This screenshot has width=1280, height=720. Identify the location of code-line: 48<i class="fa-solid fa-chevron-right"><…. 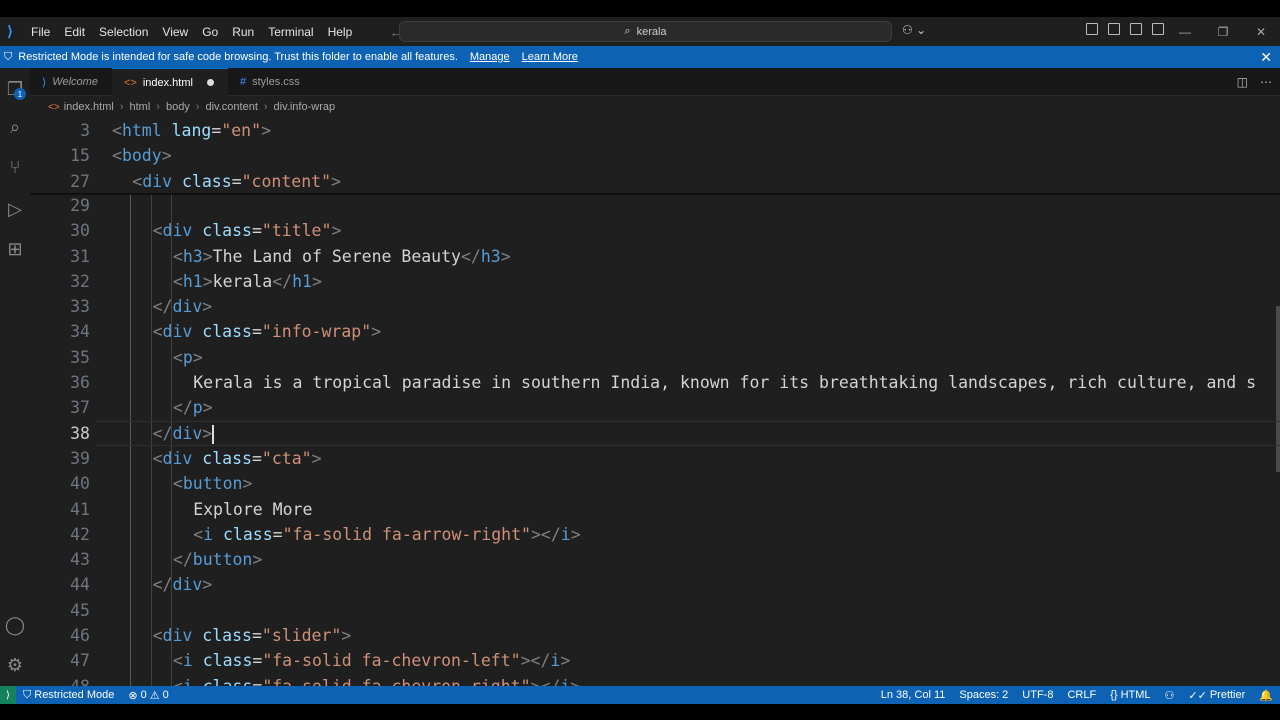
(655, 680).